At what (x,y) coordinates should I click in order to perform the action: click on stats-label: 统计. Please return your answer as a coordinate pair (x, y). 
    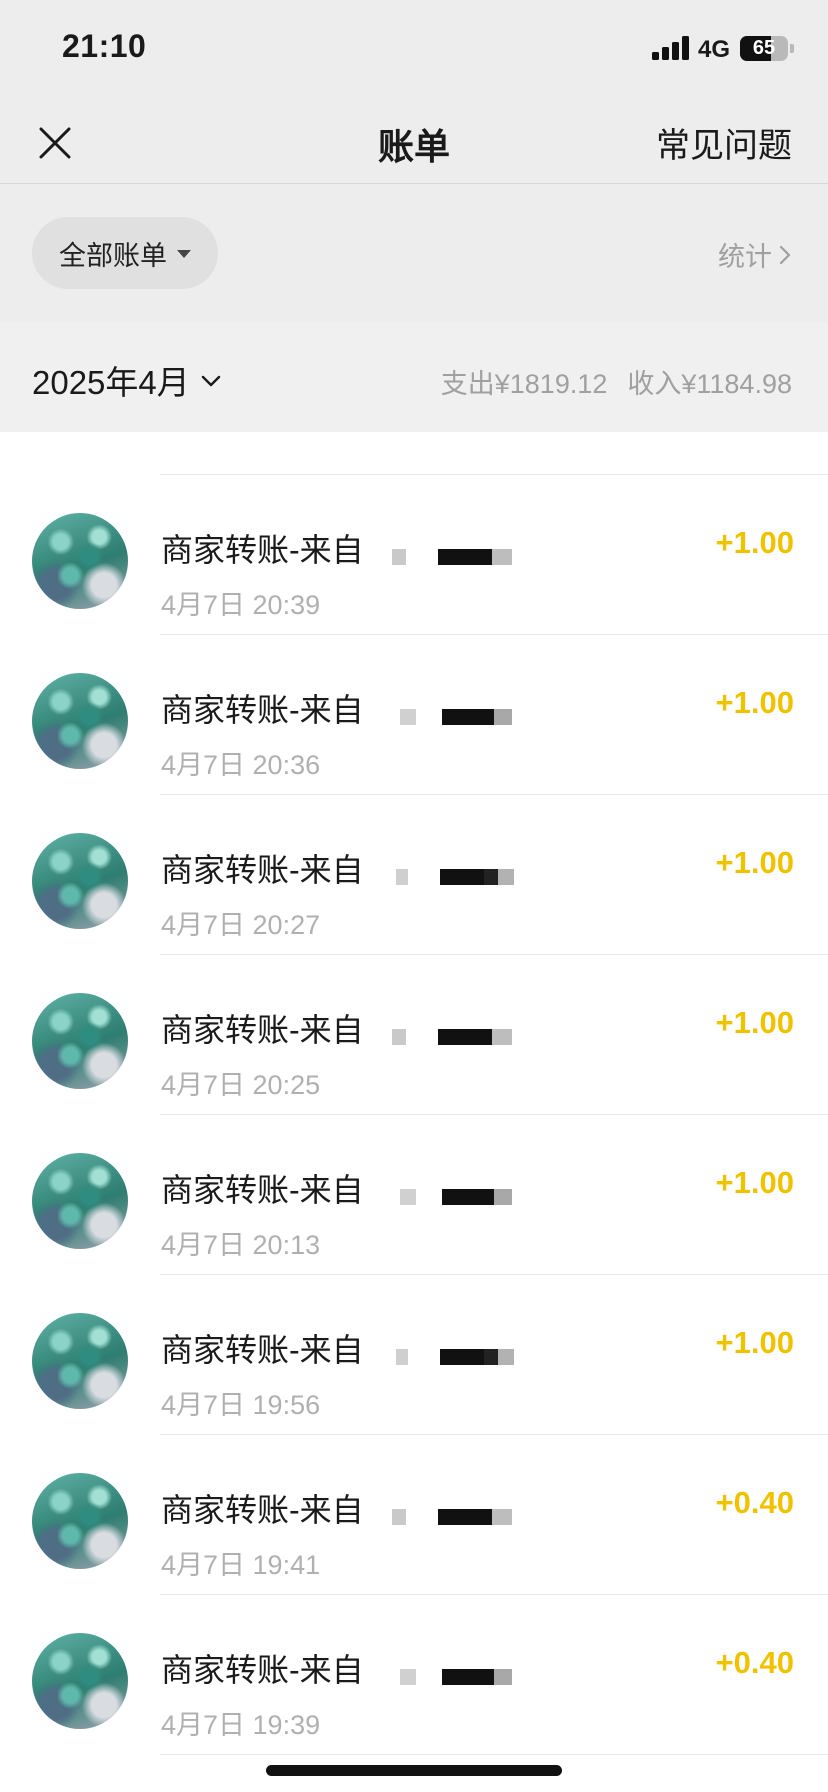
    Looking at the image, I should click on (745, 257).